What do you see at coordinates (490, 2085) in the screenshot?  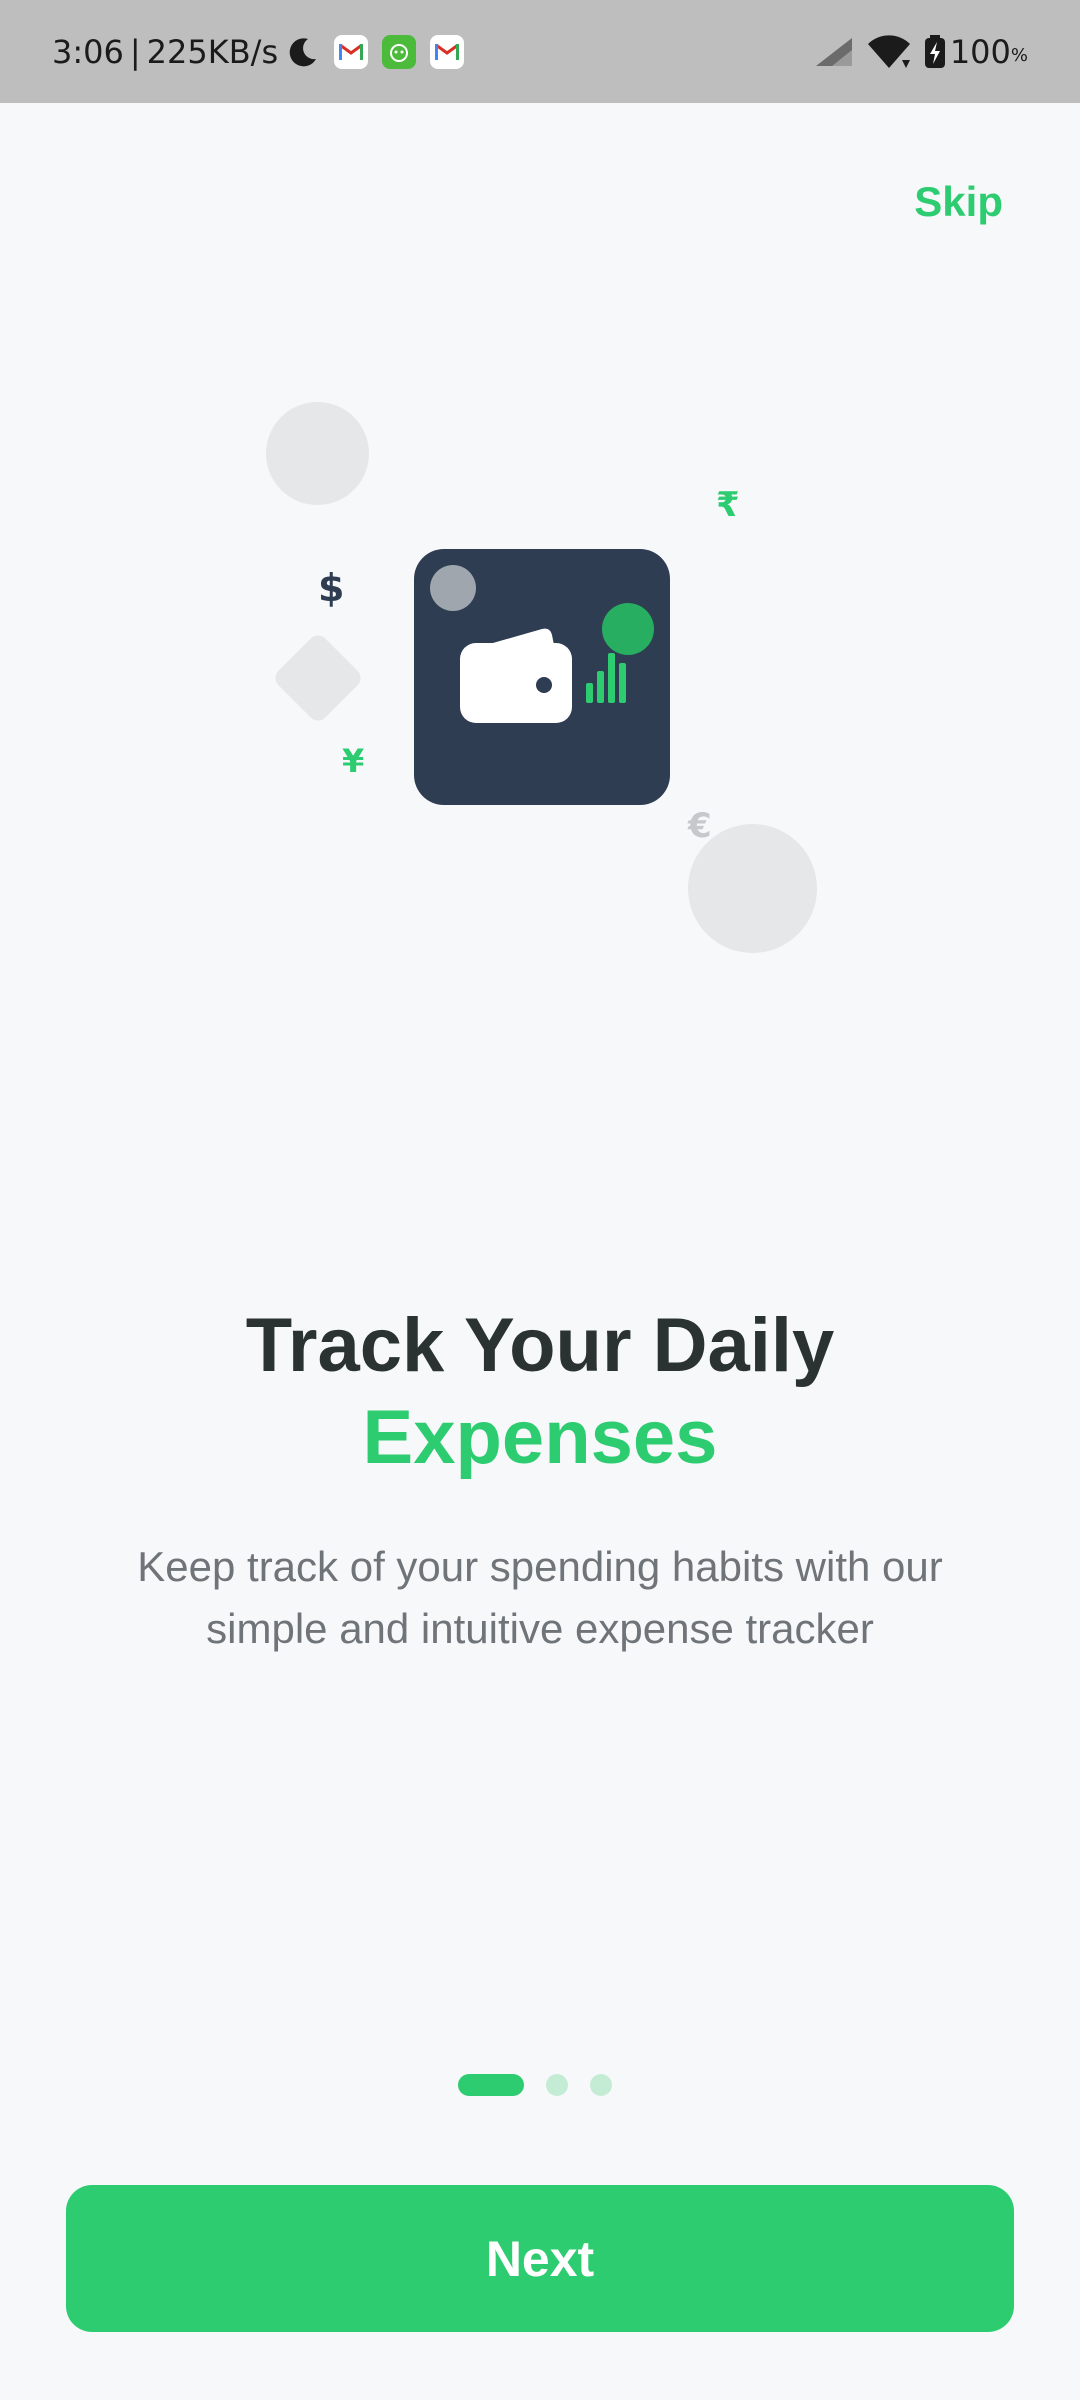 I see `page-dot-active` at bounding box center [490, 2085].